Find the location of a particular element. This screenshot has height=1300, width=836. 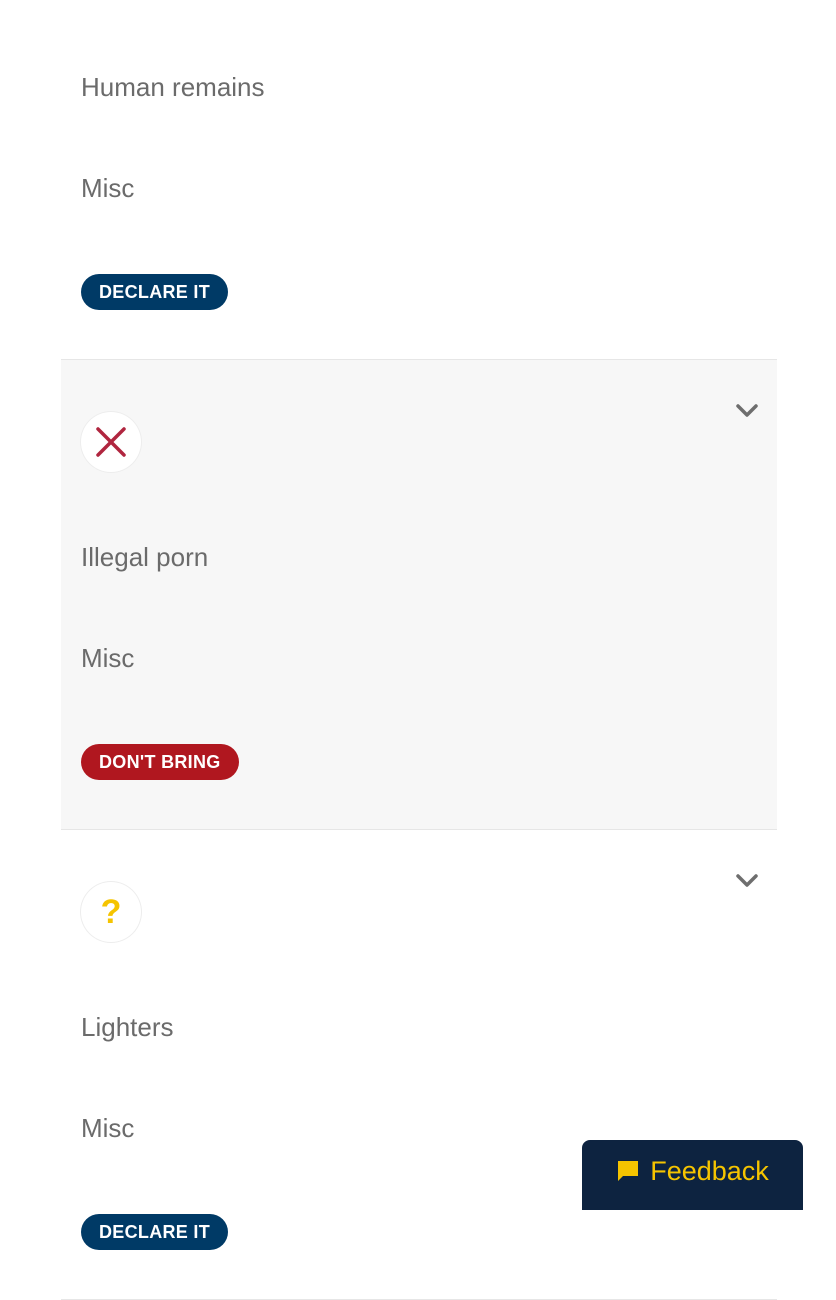

status-icon-circle: ? is located at coordinates (111, 912).